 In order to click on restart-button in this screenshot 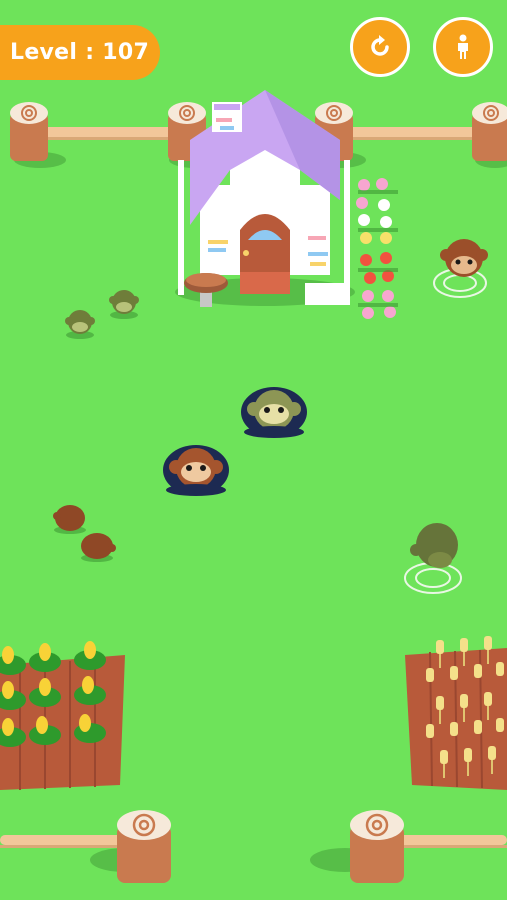, I will do `click(380, 47)`.